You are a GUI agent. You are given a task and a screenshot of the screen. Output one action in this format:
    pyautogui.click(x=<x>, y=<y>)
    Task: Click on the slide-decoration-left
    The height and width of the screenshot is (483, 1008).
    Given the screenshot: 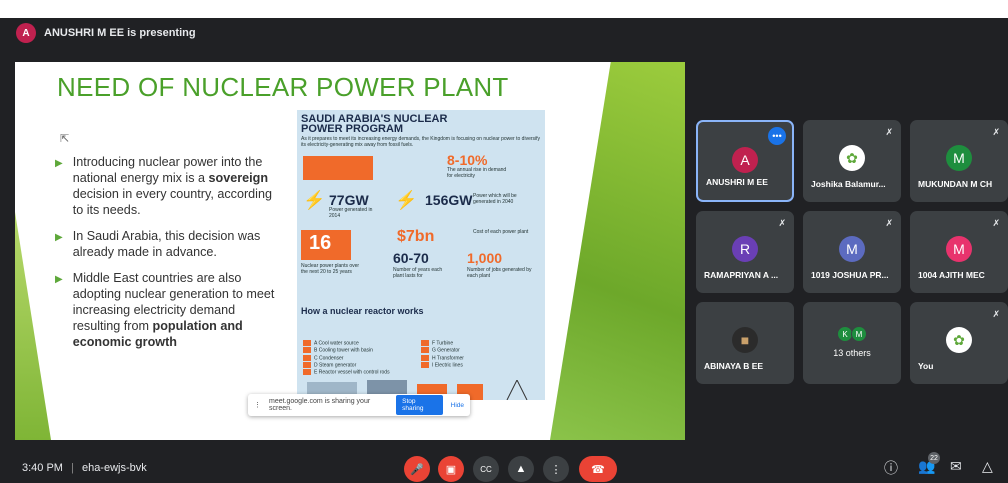 What is the action you would take?
    pyautogui.click(x=33, y=326)
    